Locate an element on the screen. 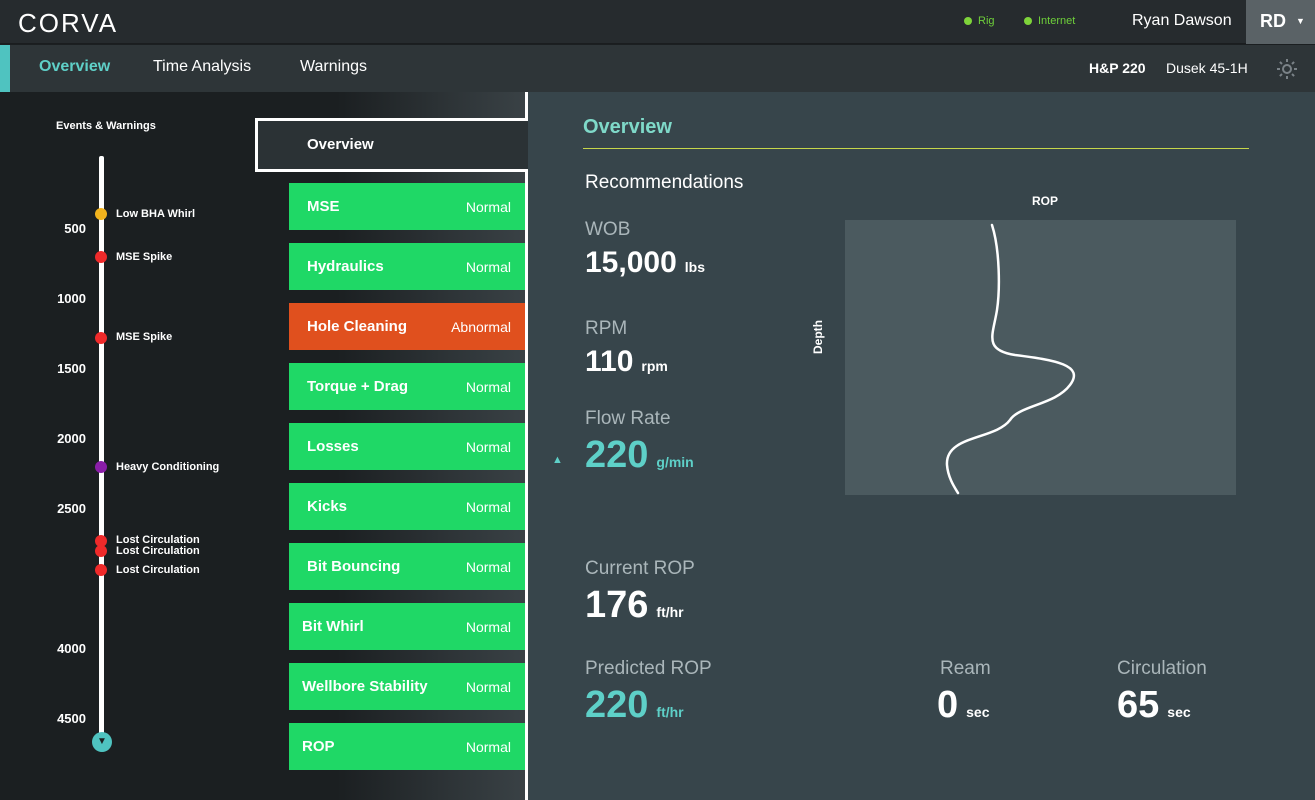  current-rop-label: Current ROP is located at coordinates (640, 568).